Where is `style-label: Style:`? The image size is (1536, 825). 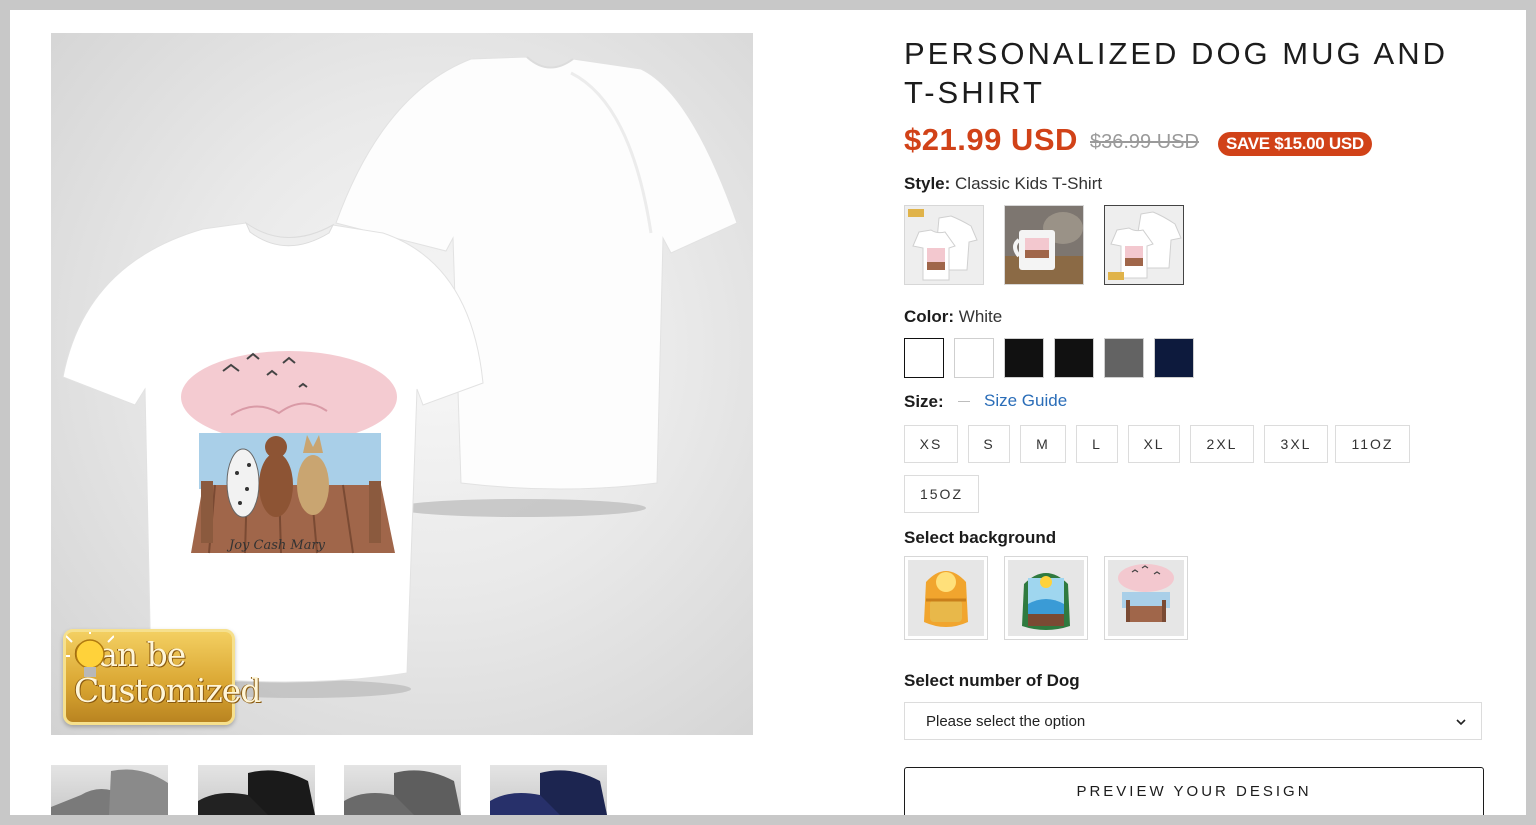
style-label: Style: is located at coordinates (927, 183).